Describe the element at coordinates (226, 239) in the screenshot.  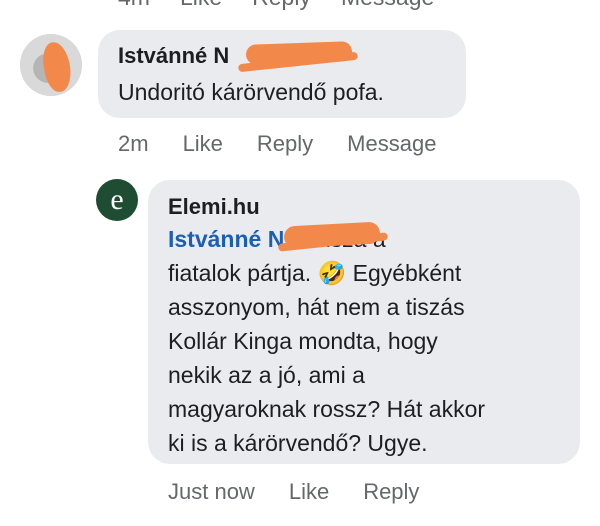
I see `reply-mention: Istvánné N` at that location.